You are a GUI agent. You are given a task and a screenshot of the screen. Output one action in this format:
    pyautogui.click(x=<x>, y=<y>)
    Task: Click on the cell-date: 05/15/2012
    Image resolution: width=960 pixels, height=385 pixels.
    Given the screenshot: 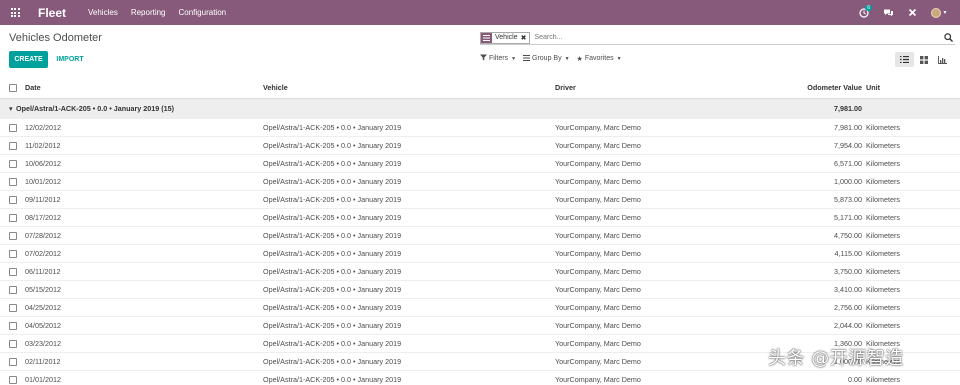 What is the action you would take?
    pyautogui.click(x=43, y=289)
    